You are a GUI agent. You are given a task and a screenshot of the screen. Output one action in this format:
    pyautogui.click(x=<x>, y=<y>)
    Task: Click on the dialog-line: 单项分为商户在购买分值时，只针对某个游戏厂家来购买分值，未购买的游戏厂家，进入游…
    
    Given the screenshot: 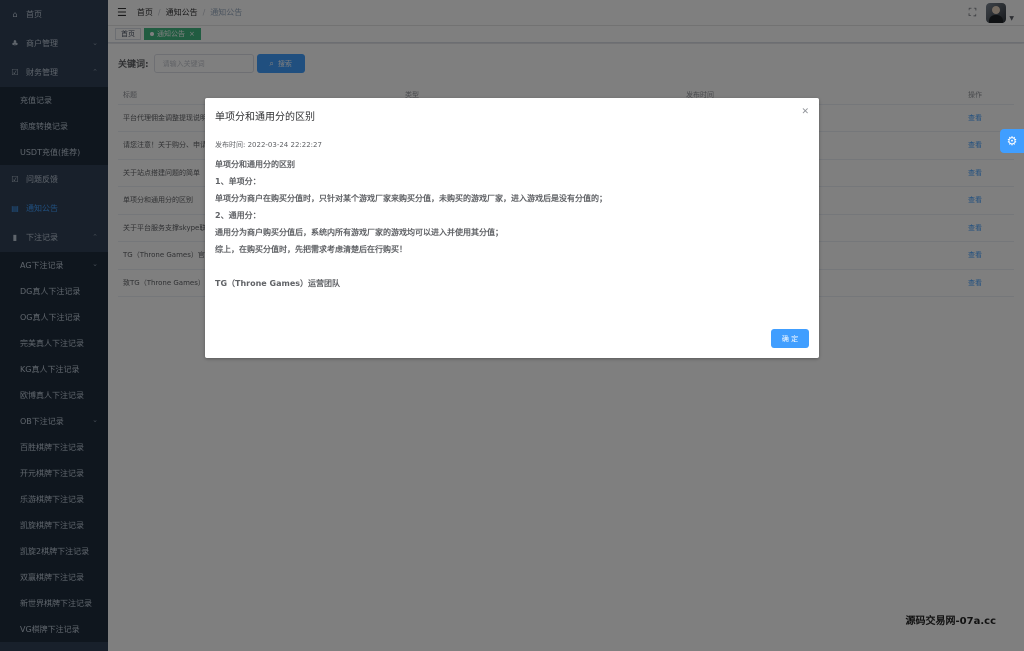 What is the action you would take?
    pyautogui.click(x=411, y=198)
    